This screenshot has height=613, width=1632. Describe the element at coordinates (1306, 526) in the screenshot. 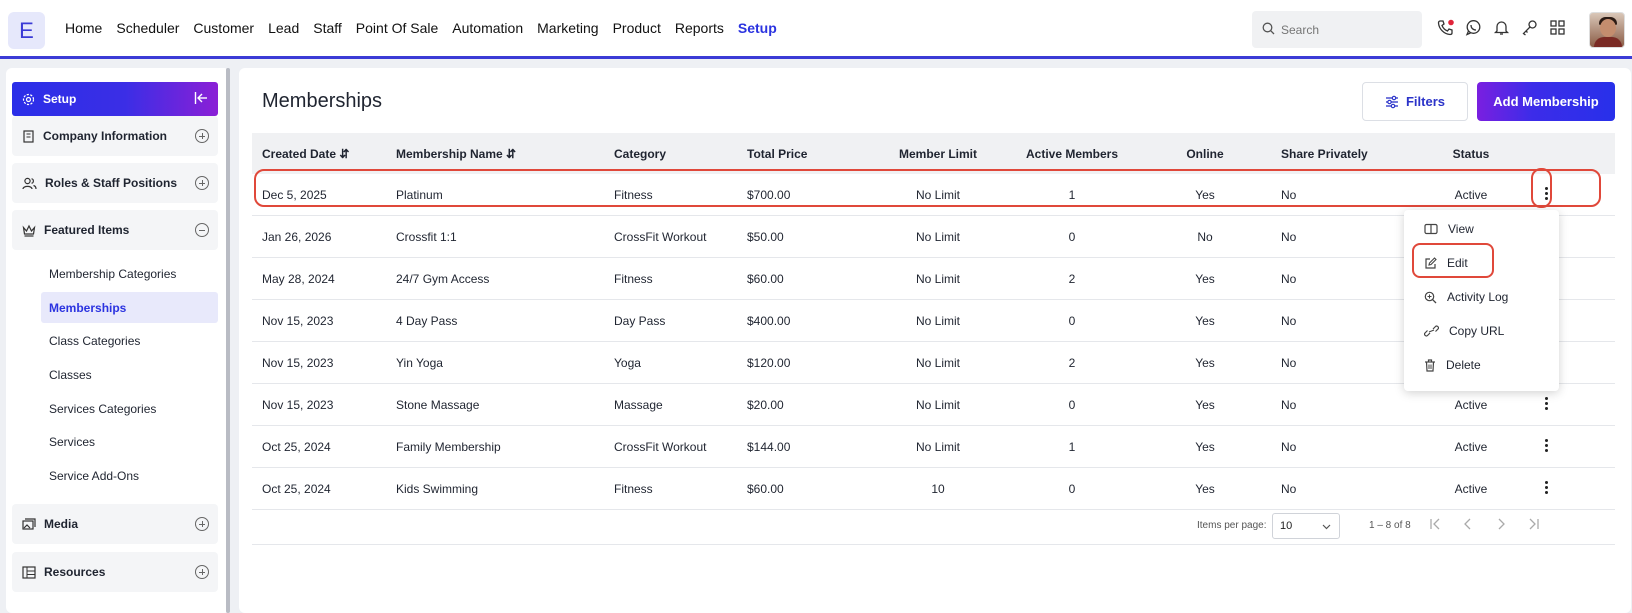

I see `items-per-page-select: 10` at that location.